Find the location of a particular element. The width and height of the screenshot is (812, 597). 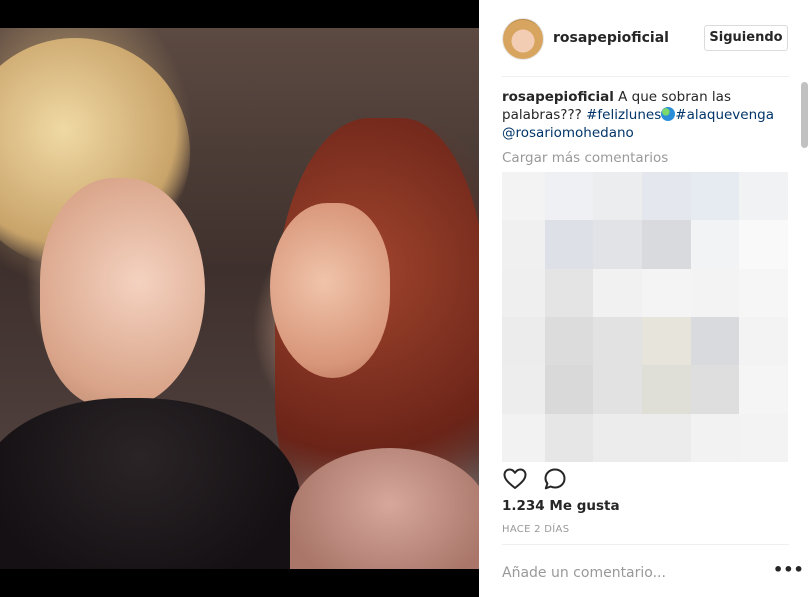

heart-icon is located at coordinates (515, 479).